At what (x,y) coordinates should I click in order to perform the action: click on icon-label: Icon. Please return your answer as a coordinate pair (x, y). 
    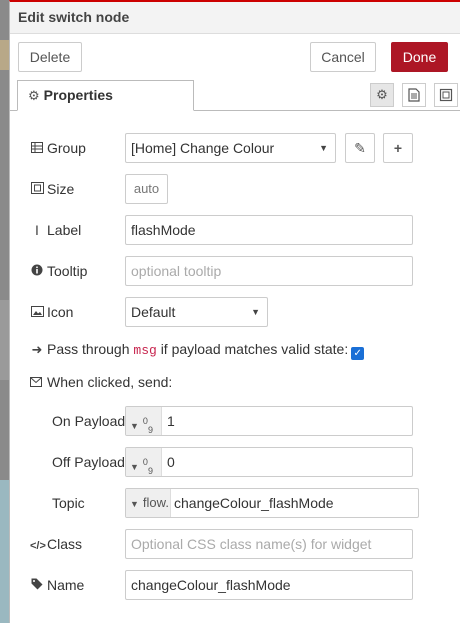
    Looking at the image, I should click on (51, 312).